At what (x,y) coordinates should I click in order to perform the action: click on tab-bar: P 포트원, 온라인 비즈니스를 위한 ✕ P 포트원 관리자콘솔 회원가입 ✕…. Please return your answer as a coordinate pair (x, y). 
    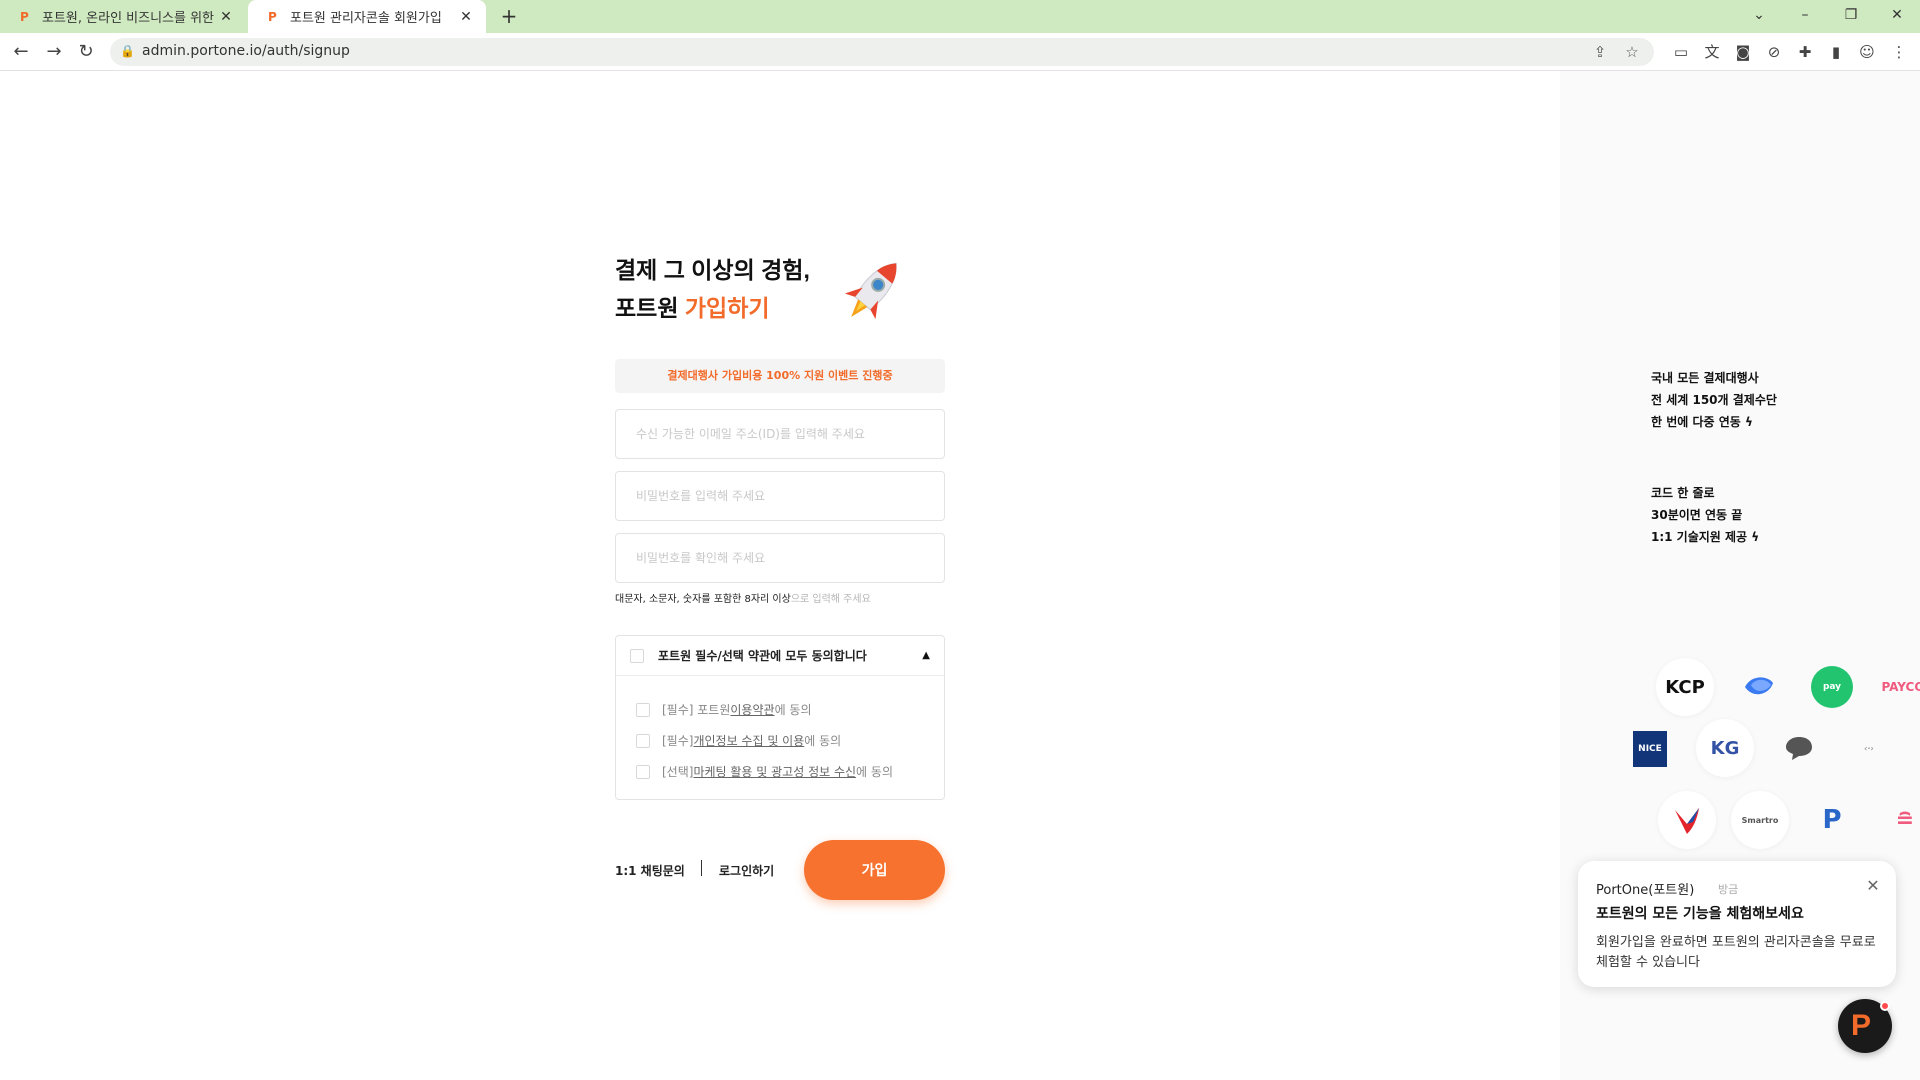
    Looking at the image, I should click on (960, 16).